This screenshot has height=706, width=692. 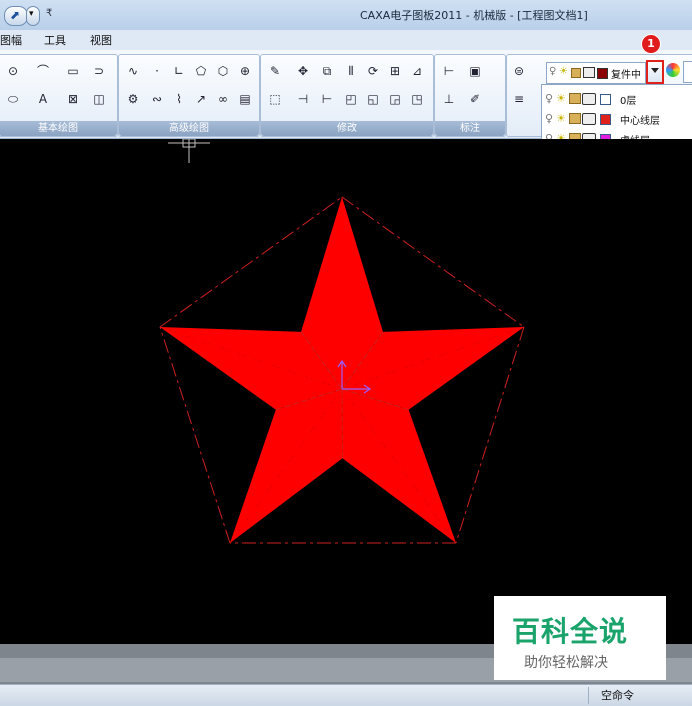 I want to click on break-line-icon: ⌇, so click(x=179, y=99).